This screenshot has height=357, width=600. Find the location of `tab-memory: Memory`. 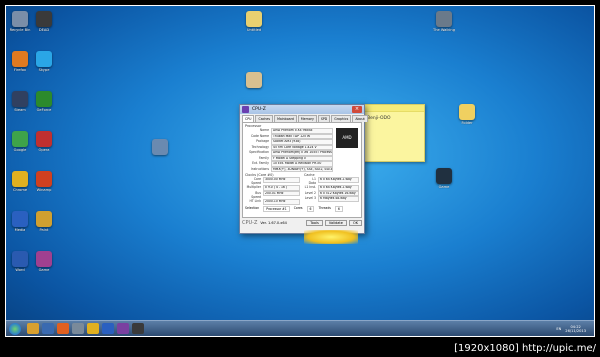

tab-memory: Memory is located at coordinates (307, 118).